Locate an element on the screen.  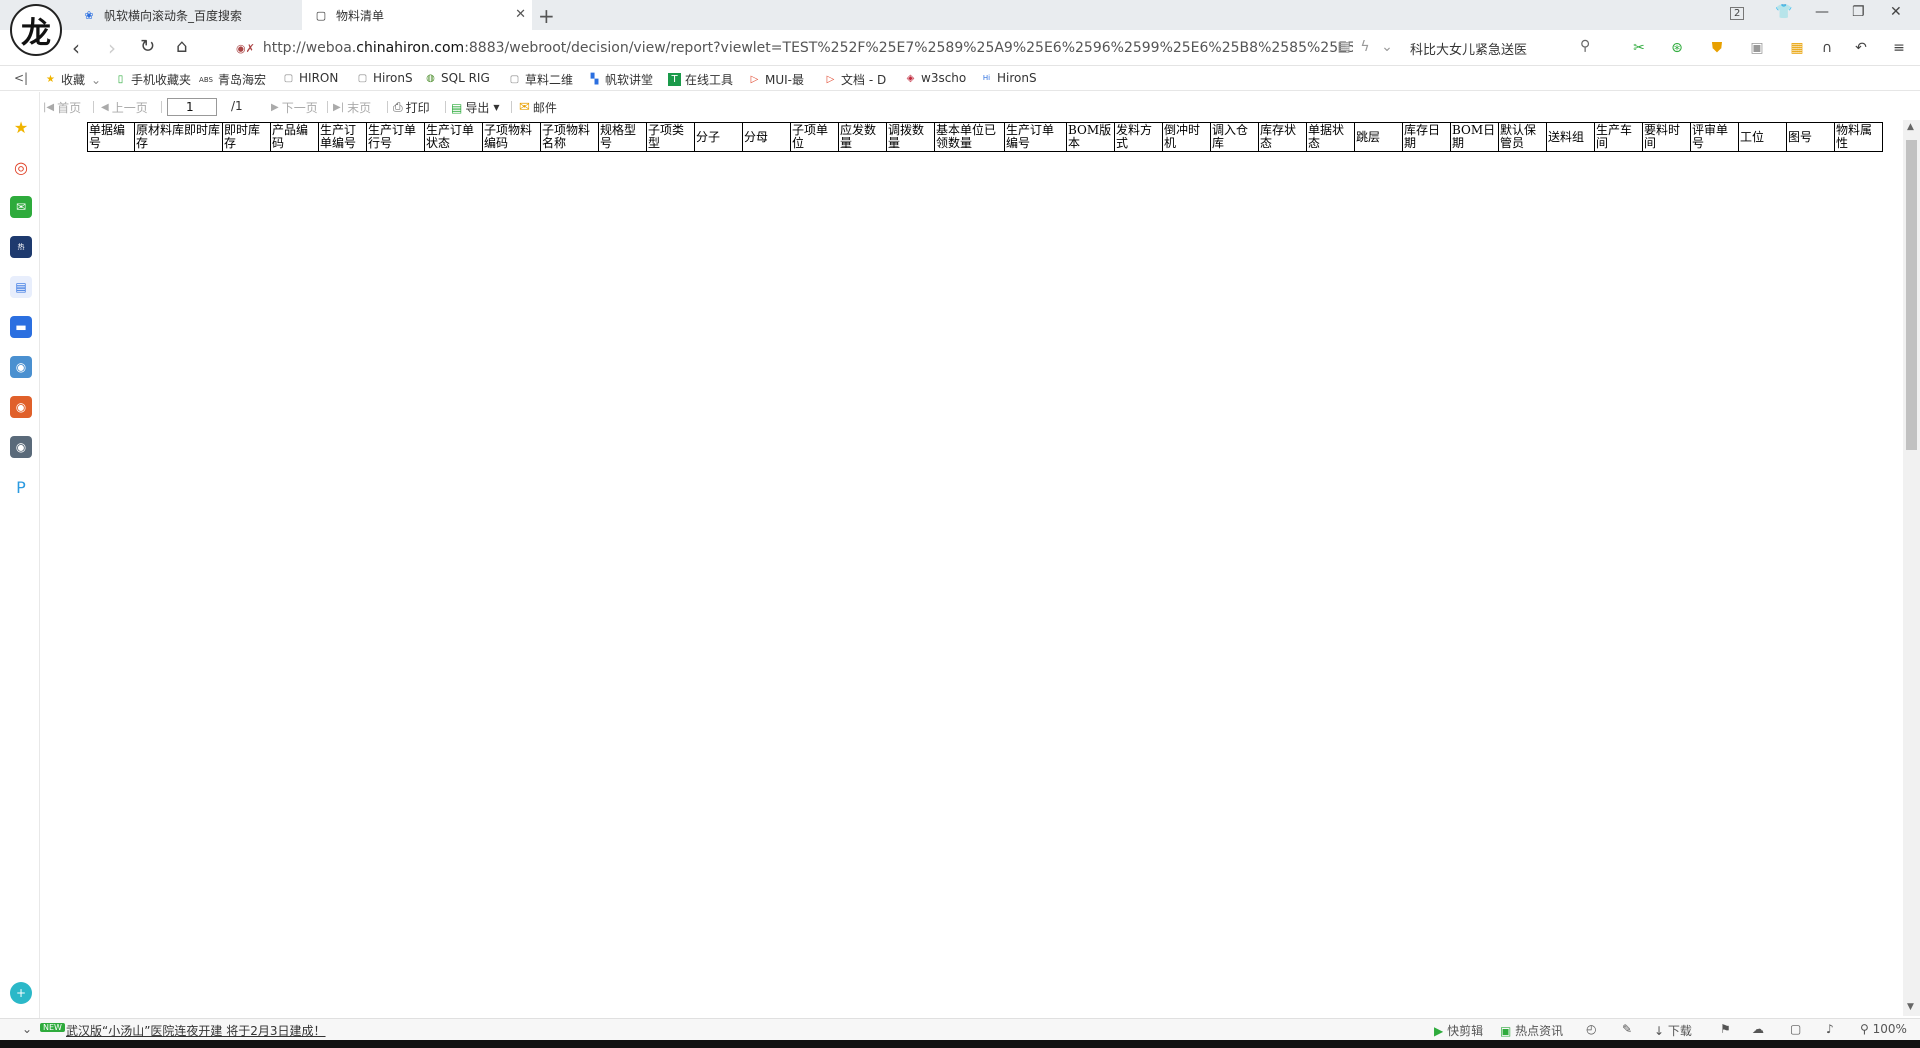
prev-page-button: ◀ 上一页 is located at coordinates (124, 107).